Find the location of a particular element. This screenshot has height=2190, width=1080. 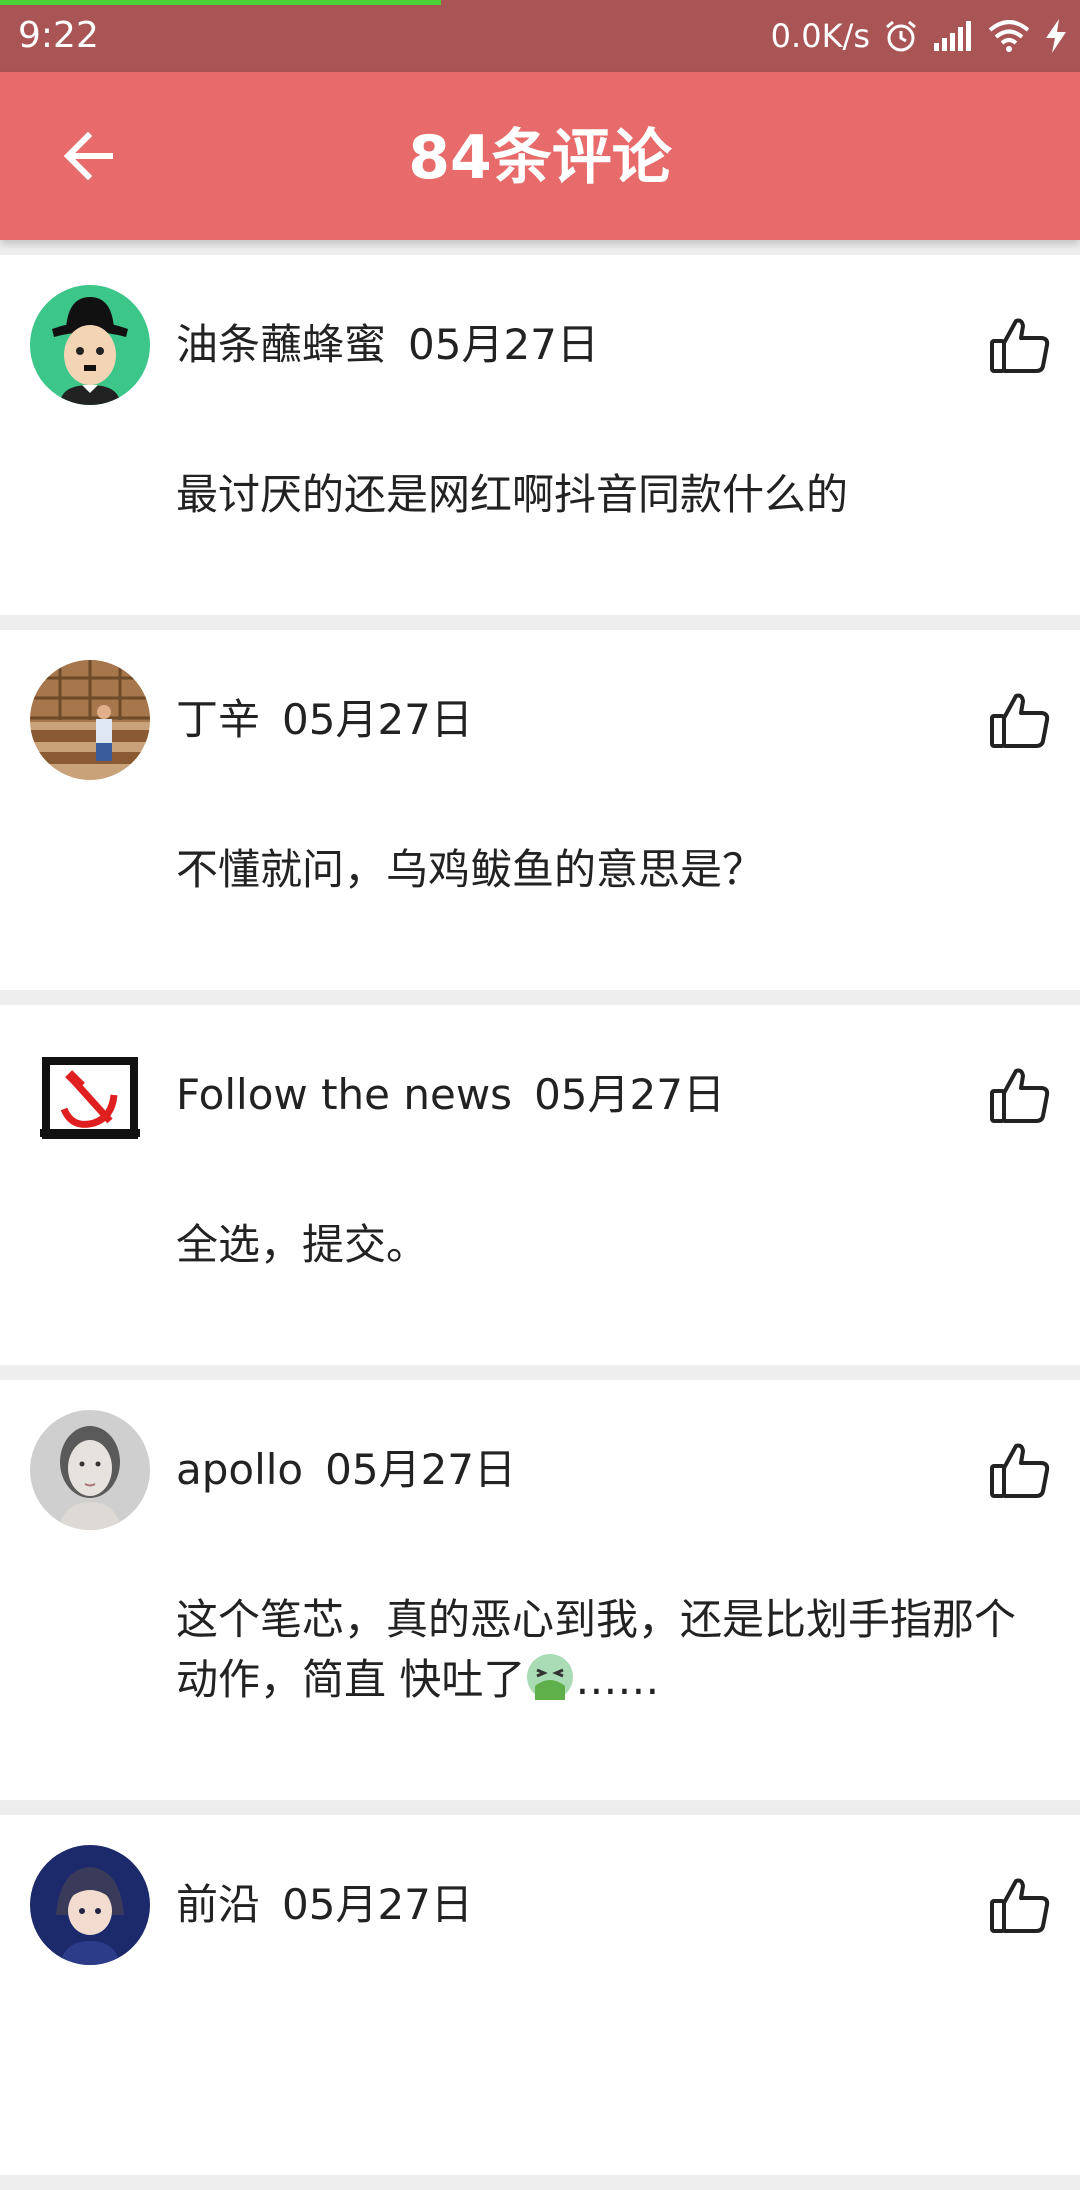

comment-author: apollo is located at coordinates (239, 1469).